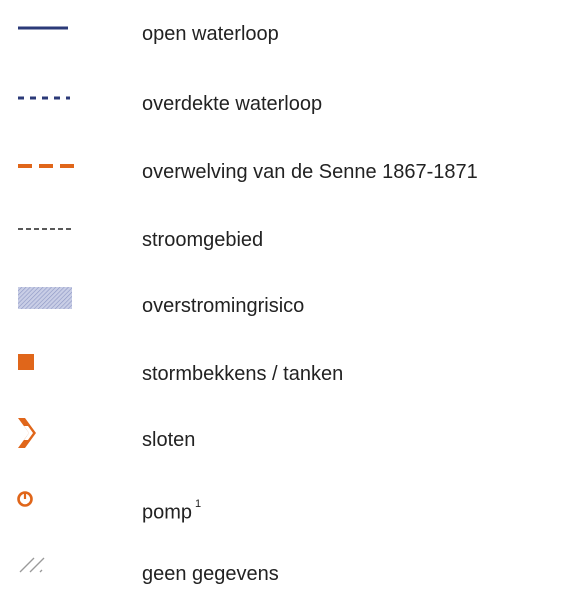  Describe the element at coordinates (44, 306) in the screenshot. I see `hatched-area-icon` at that location.